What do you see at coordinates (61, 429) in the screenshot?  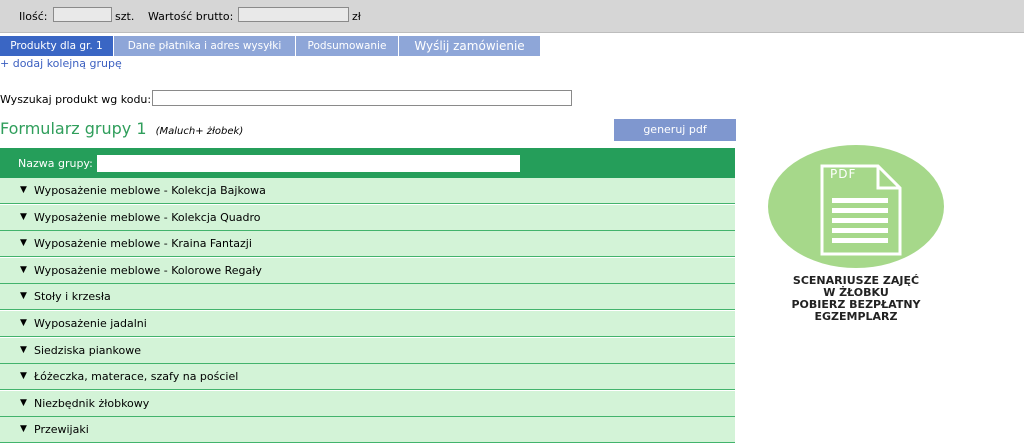 I see `category-label: Przewijaki` at bounding box center [61, 429].